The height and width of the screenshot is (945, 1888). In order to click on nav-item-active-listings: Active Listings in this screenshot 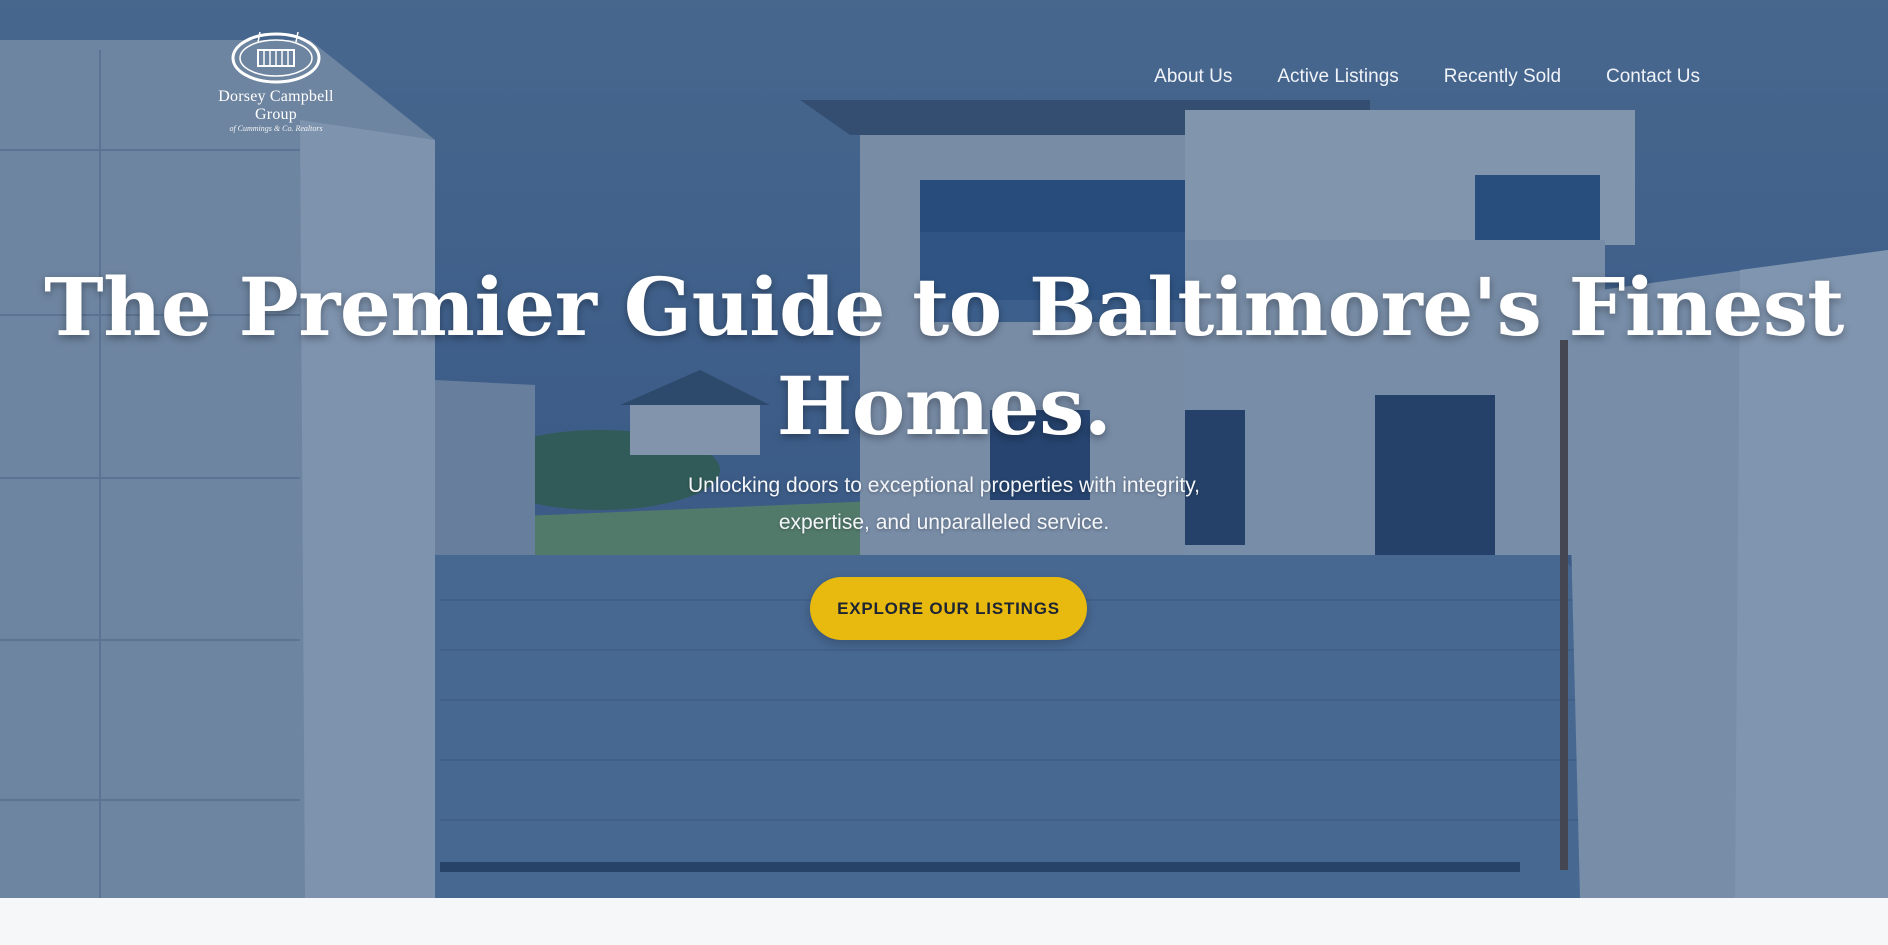, I will do `click(1337, 77)`.